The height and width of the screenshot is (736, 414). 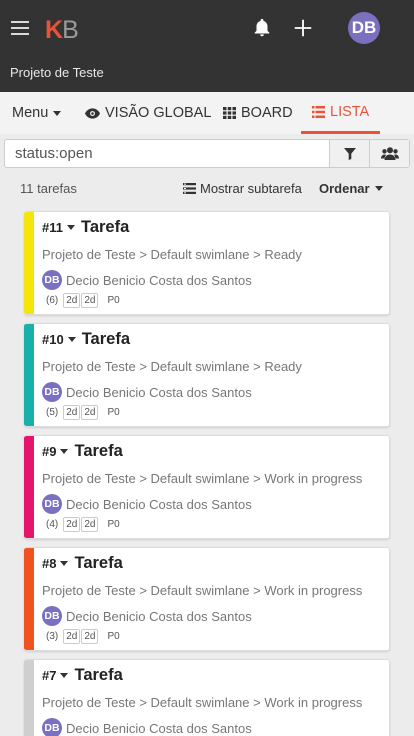 I want to click on tab-board-label: BOARD, so click(x=267, y=113).